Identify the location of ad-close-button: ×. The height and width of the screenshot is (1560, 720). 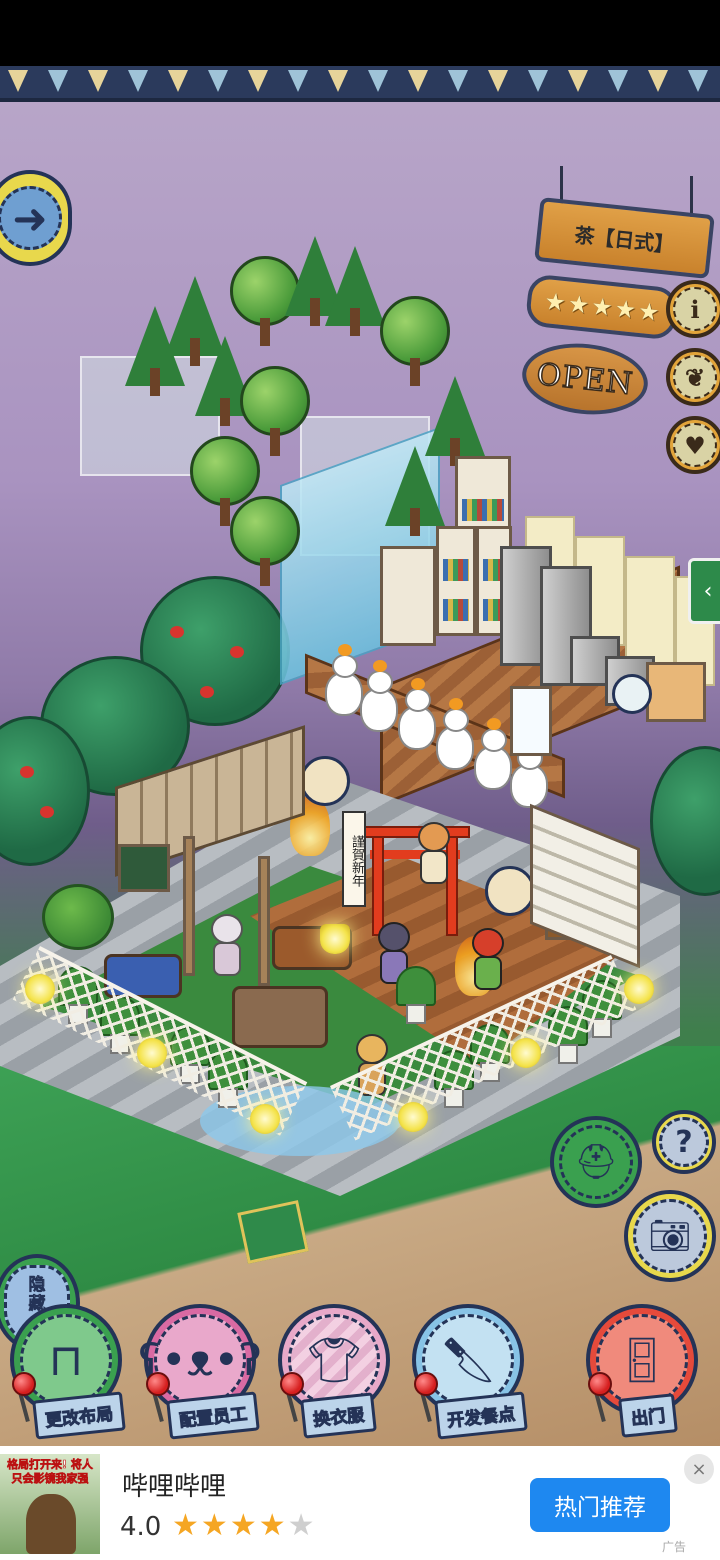
(699, 1469).